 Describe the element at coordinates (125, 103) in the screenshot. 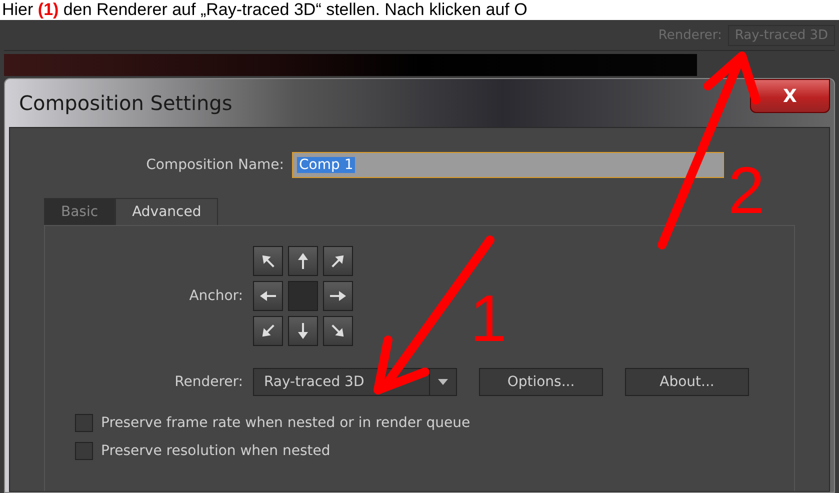

I see `dialog-title: Composition Settings` at that location.